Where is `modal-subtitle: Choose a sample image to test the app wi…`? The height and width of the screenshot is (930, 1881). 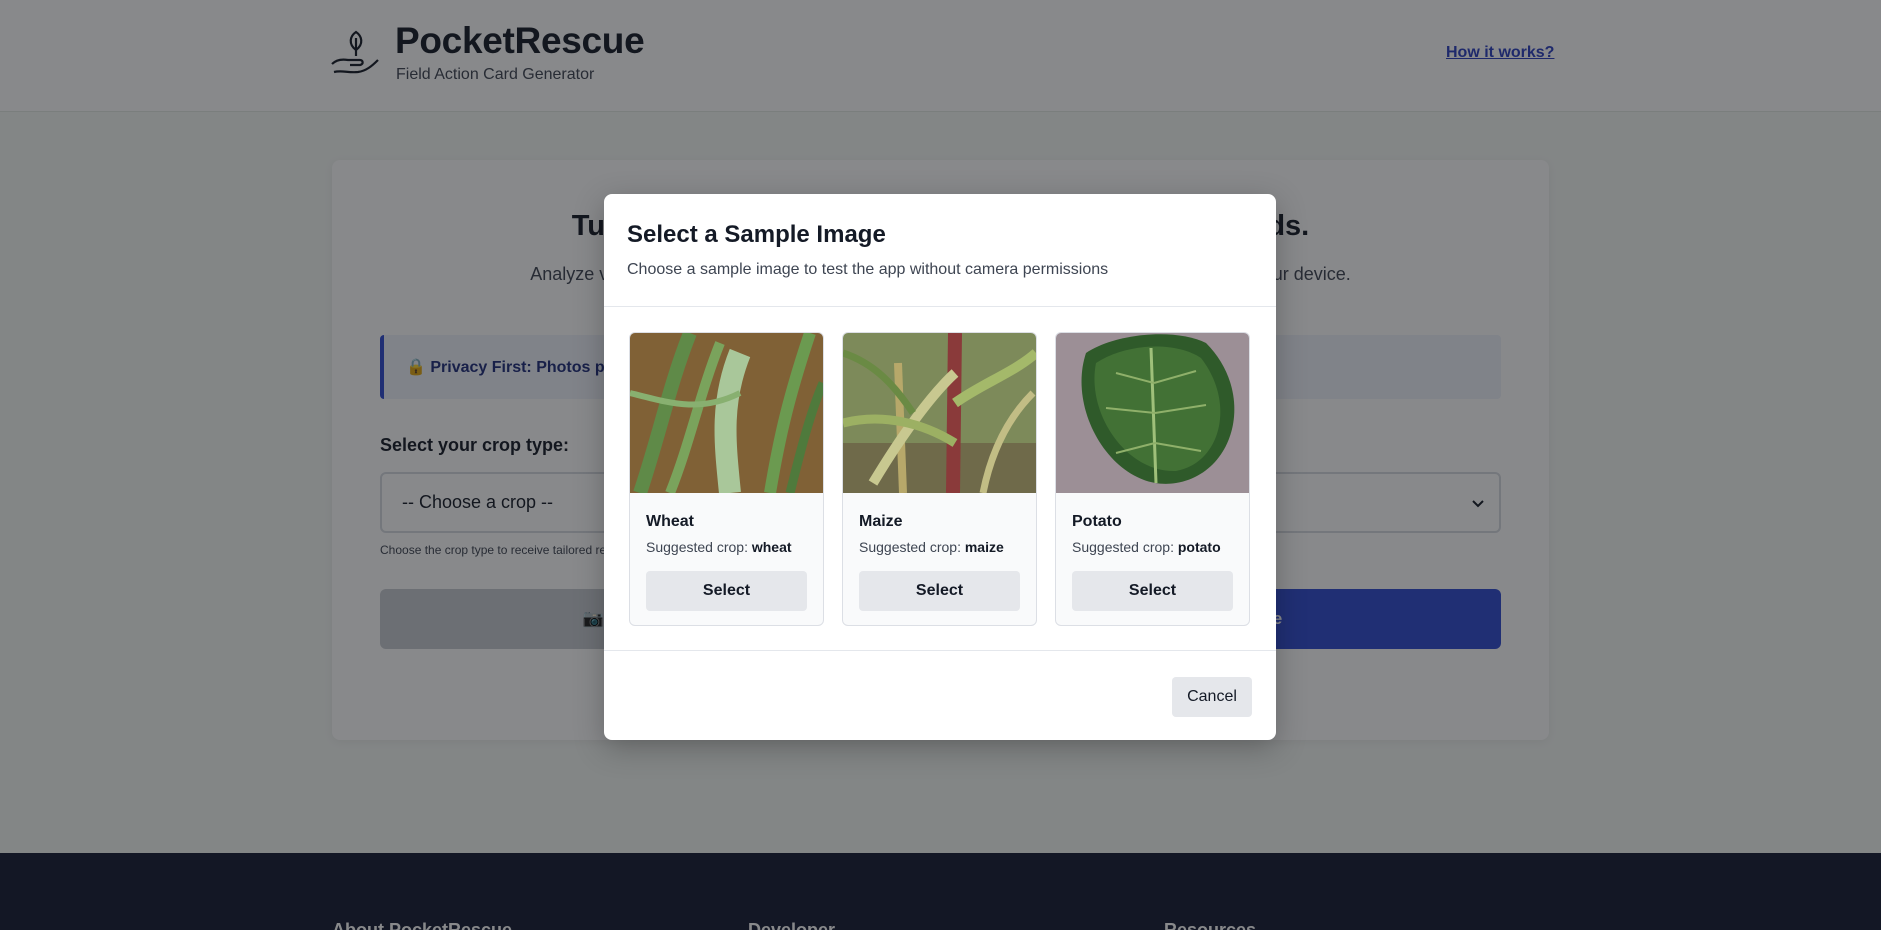
modal-subtitle: Choose a sample image to test the app wi… is located at coordinates (868, 269).